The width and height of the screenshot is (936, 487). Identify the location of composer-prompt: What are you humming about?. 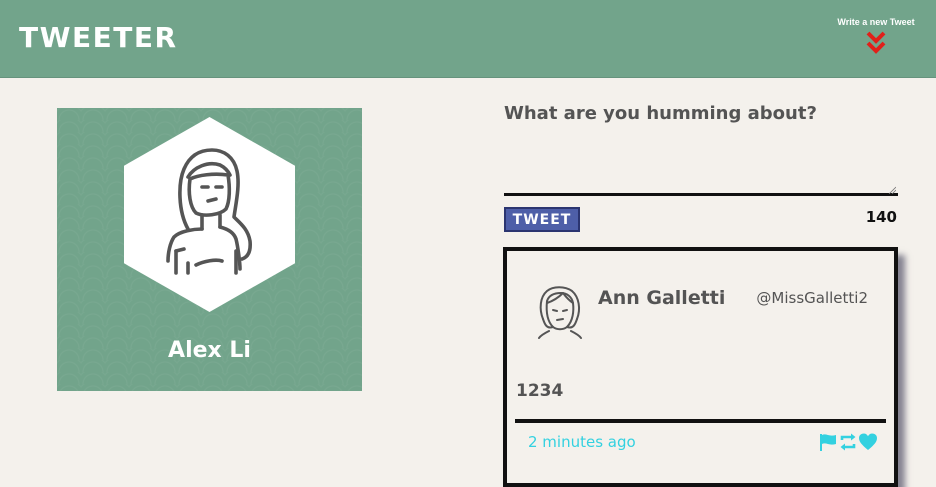
(660, 113).